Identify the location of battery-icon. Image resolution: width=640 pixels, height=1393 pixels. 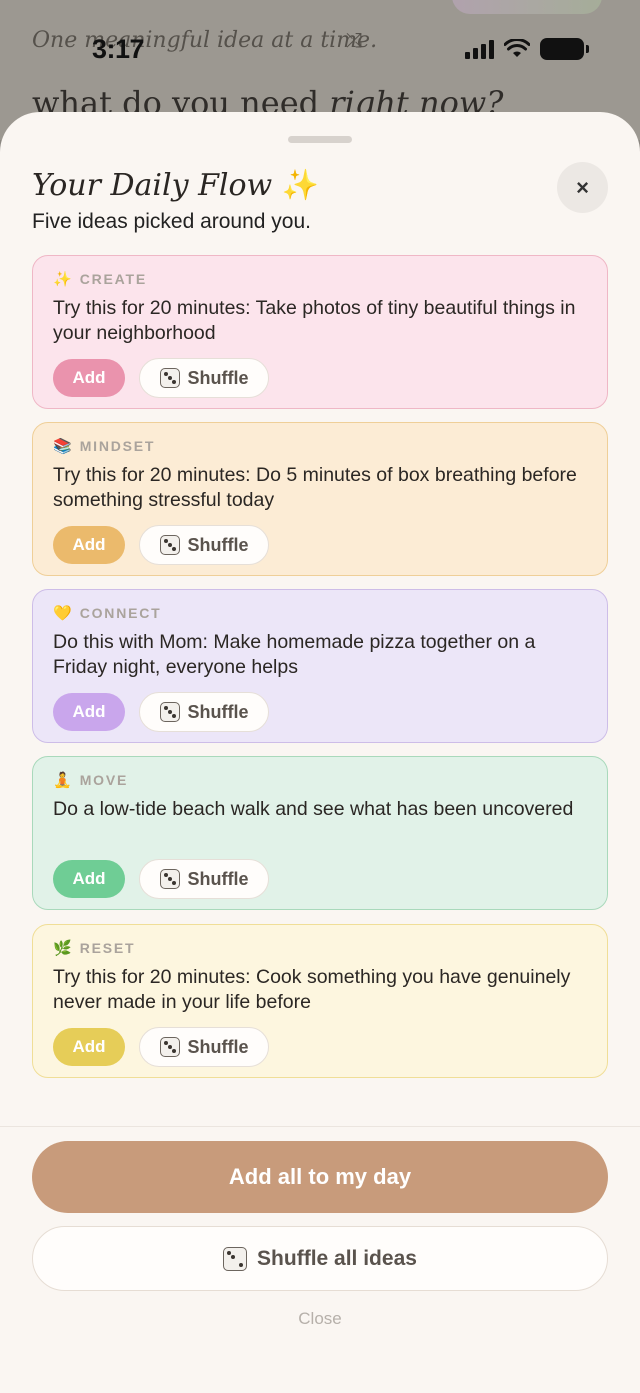
(564, 49).